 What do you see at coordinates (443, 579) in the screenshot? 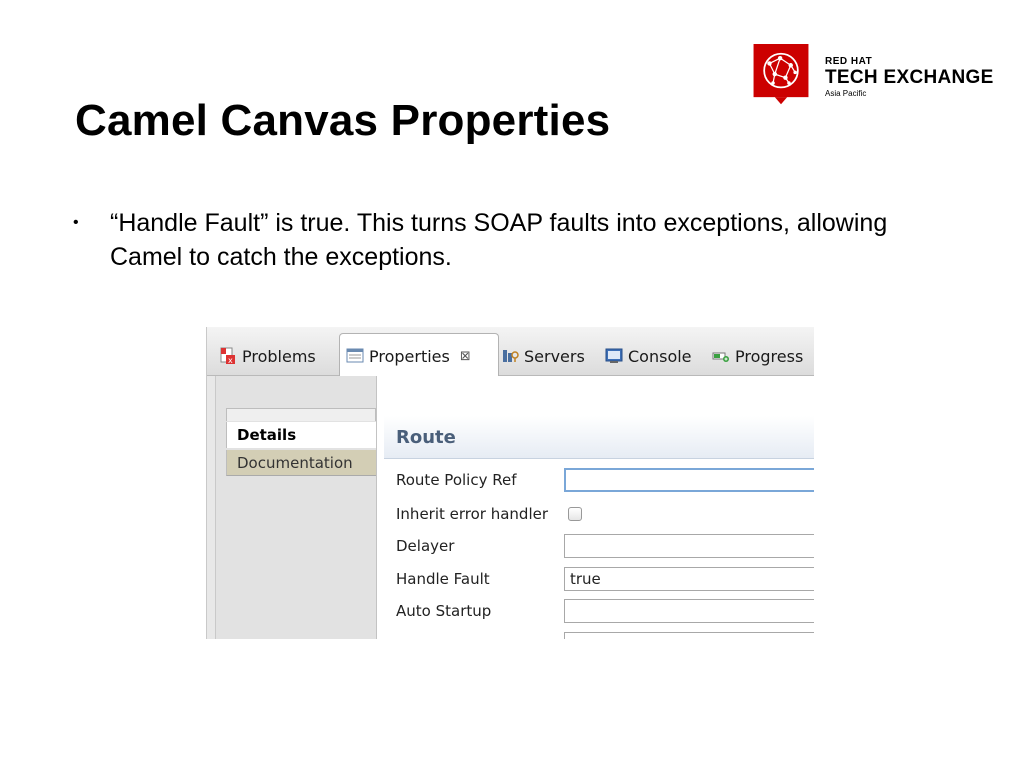
I see `handle-fault-label: Handle Fault` at bounding box center [443, 579].